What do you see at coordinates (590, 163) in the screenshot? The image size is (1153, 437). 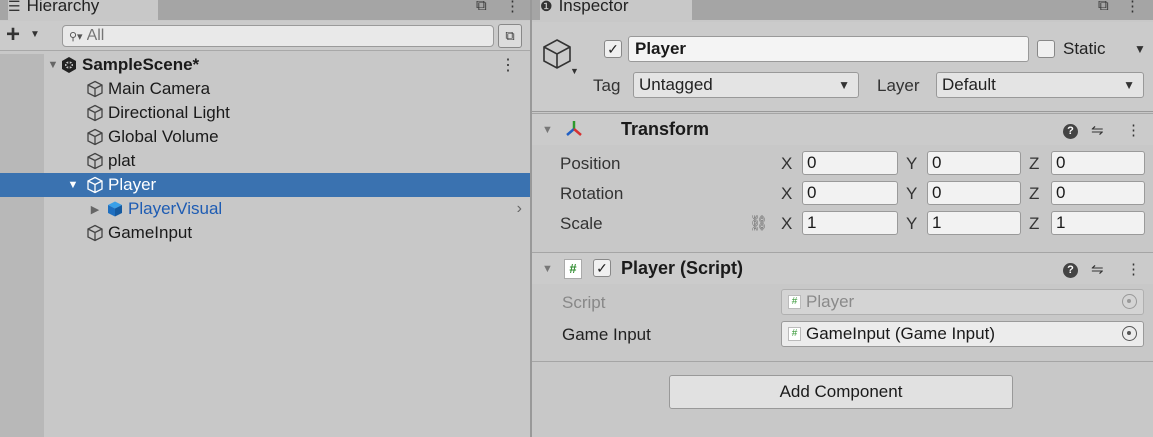 I see `position-label: Position` at bounding box center [590, 163].